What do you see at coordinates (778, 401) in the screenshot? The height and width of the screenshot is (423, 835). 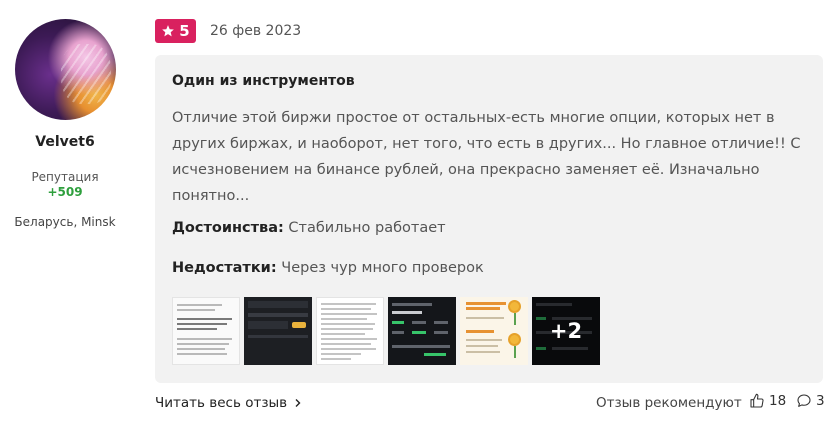 I see `likes-count: 18` at bounding box center [778, 401].